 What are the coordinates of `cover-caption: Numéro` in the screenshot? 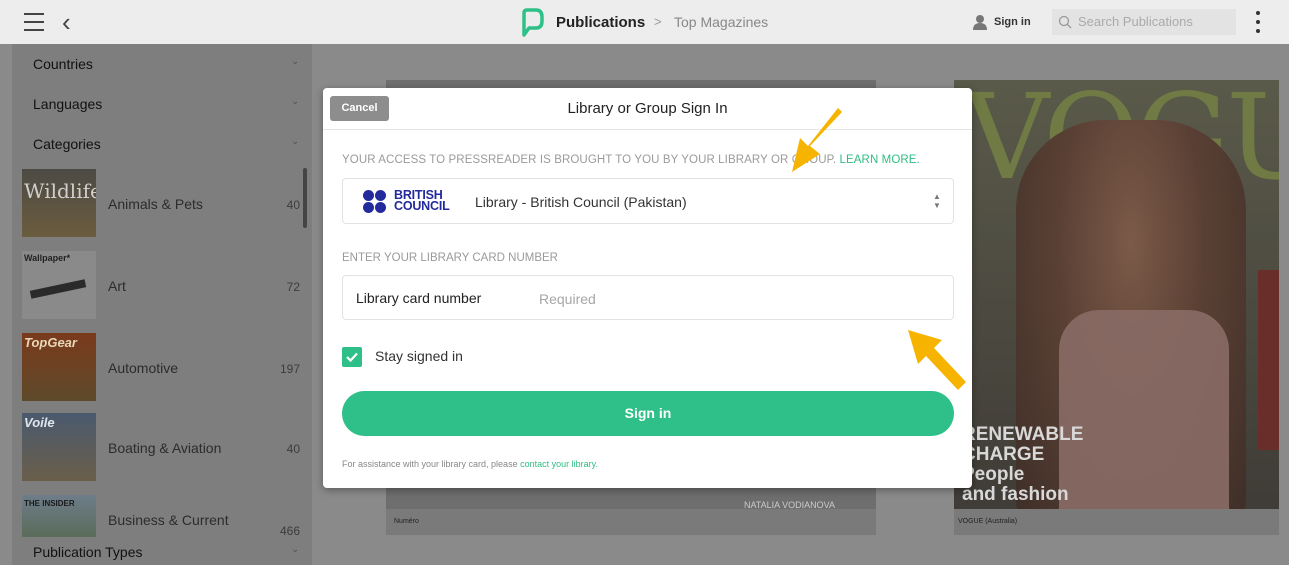 It's located at (631, 522).